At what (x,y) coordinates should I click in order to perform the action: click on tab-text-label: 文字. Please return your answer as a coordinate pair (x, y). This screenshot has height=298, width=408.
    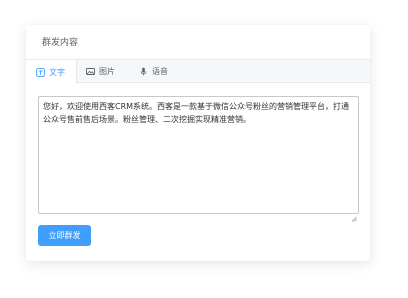
    Looking at the image, I should click on (57, 72).